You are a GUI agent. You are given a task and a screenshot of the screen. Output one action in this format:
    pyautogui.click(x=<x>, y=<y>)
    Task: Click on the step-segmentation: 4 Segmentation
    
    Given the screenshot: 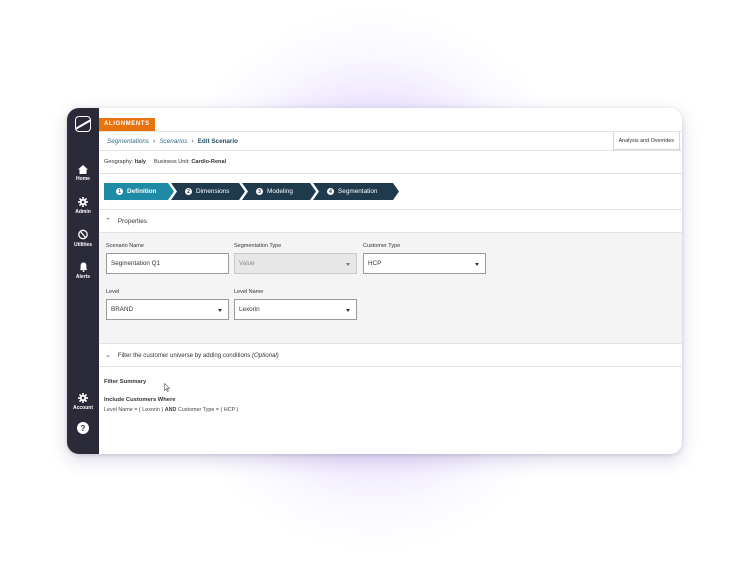 What is the action you would take?
    pyautogui.click(x=356, y=191)
    